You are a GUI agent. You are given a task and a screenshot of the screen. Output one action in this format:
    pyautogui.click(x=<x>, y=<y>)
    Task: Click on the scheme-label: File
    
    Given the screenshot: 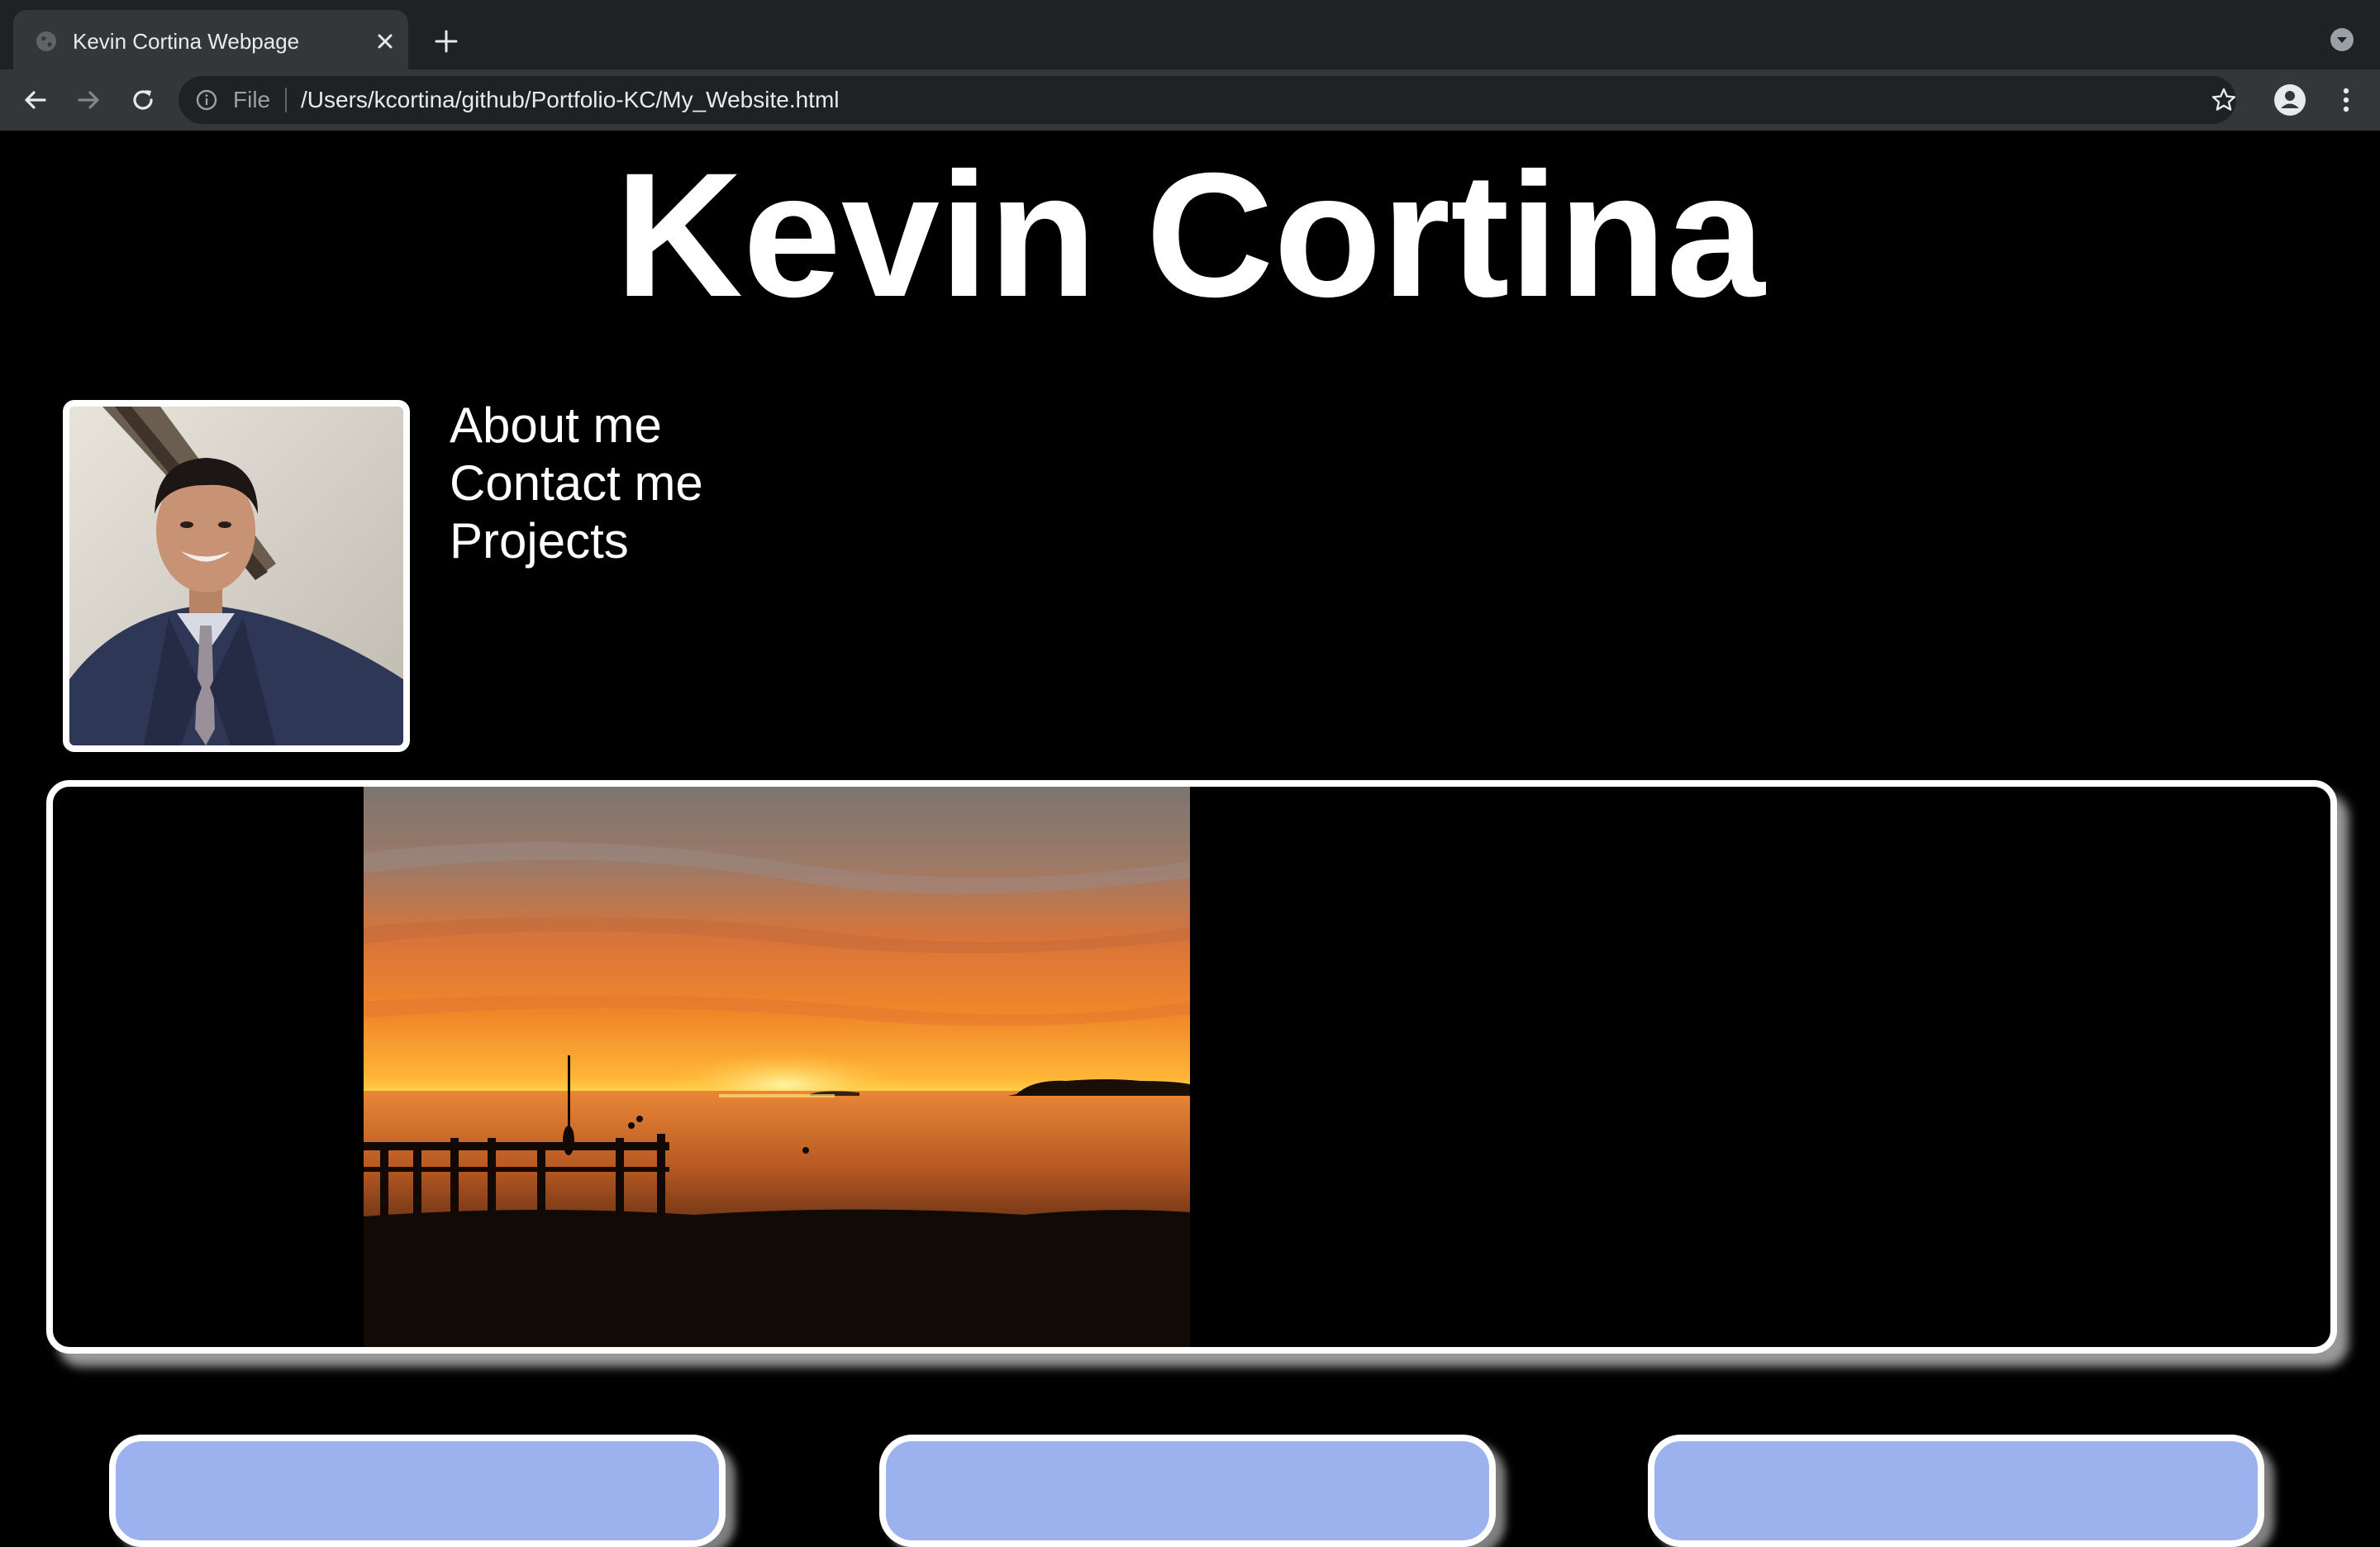 What is the action you would take?
    pyautogui.click(x=252, y=99)
    